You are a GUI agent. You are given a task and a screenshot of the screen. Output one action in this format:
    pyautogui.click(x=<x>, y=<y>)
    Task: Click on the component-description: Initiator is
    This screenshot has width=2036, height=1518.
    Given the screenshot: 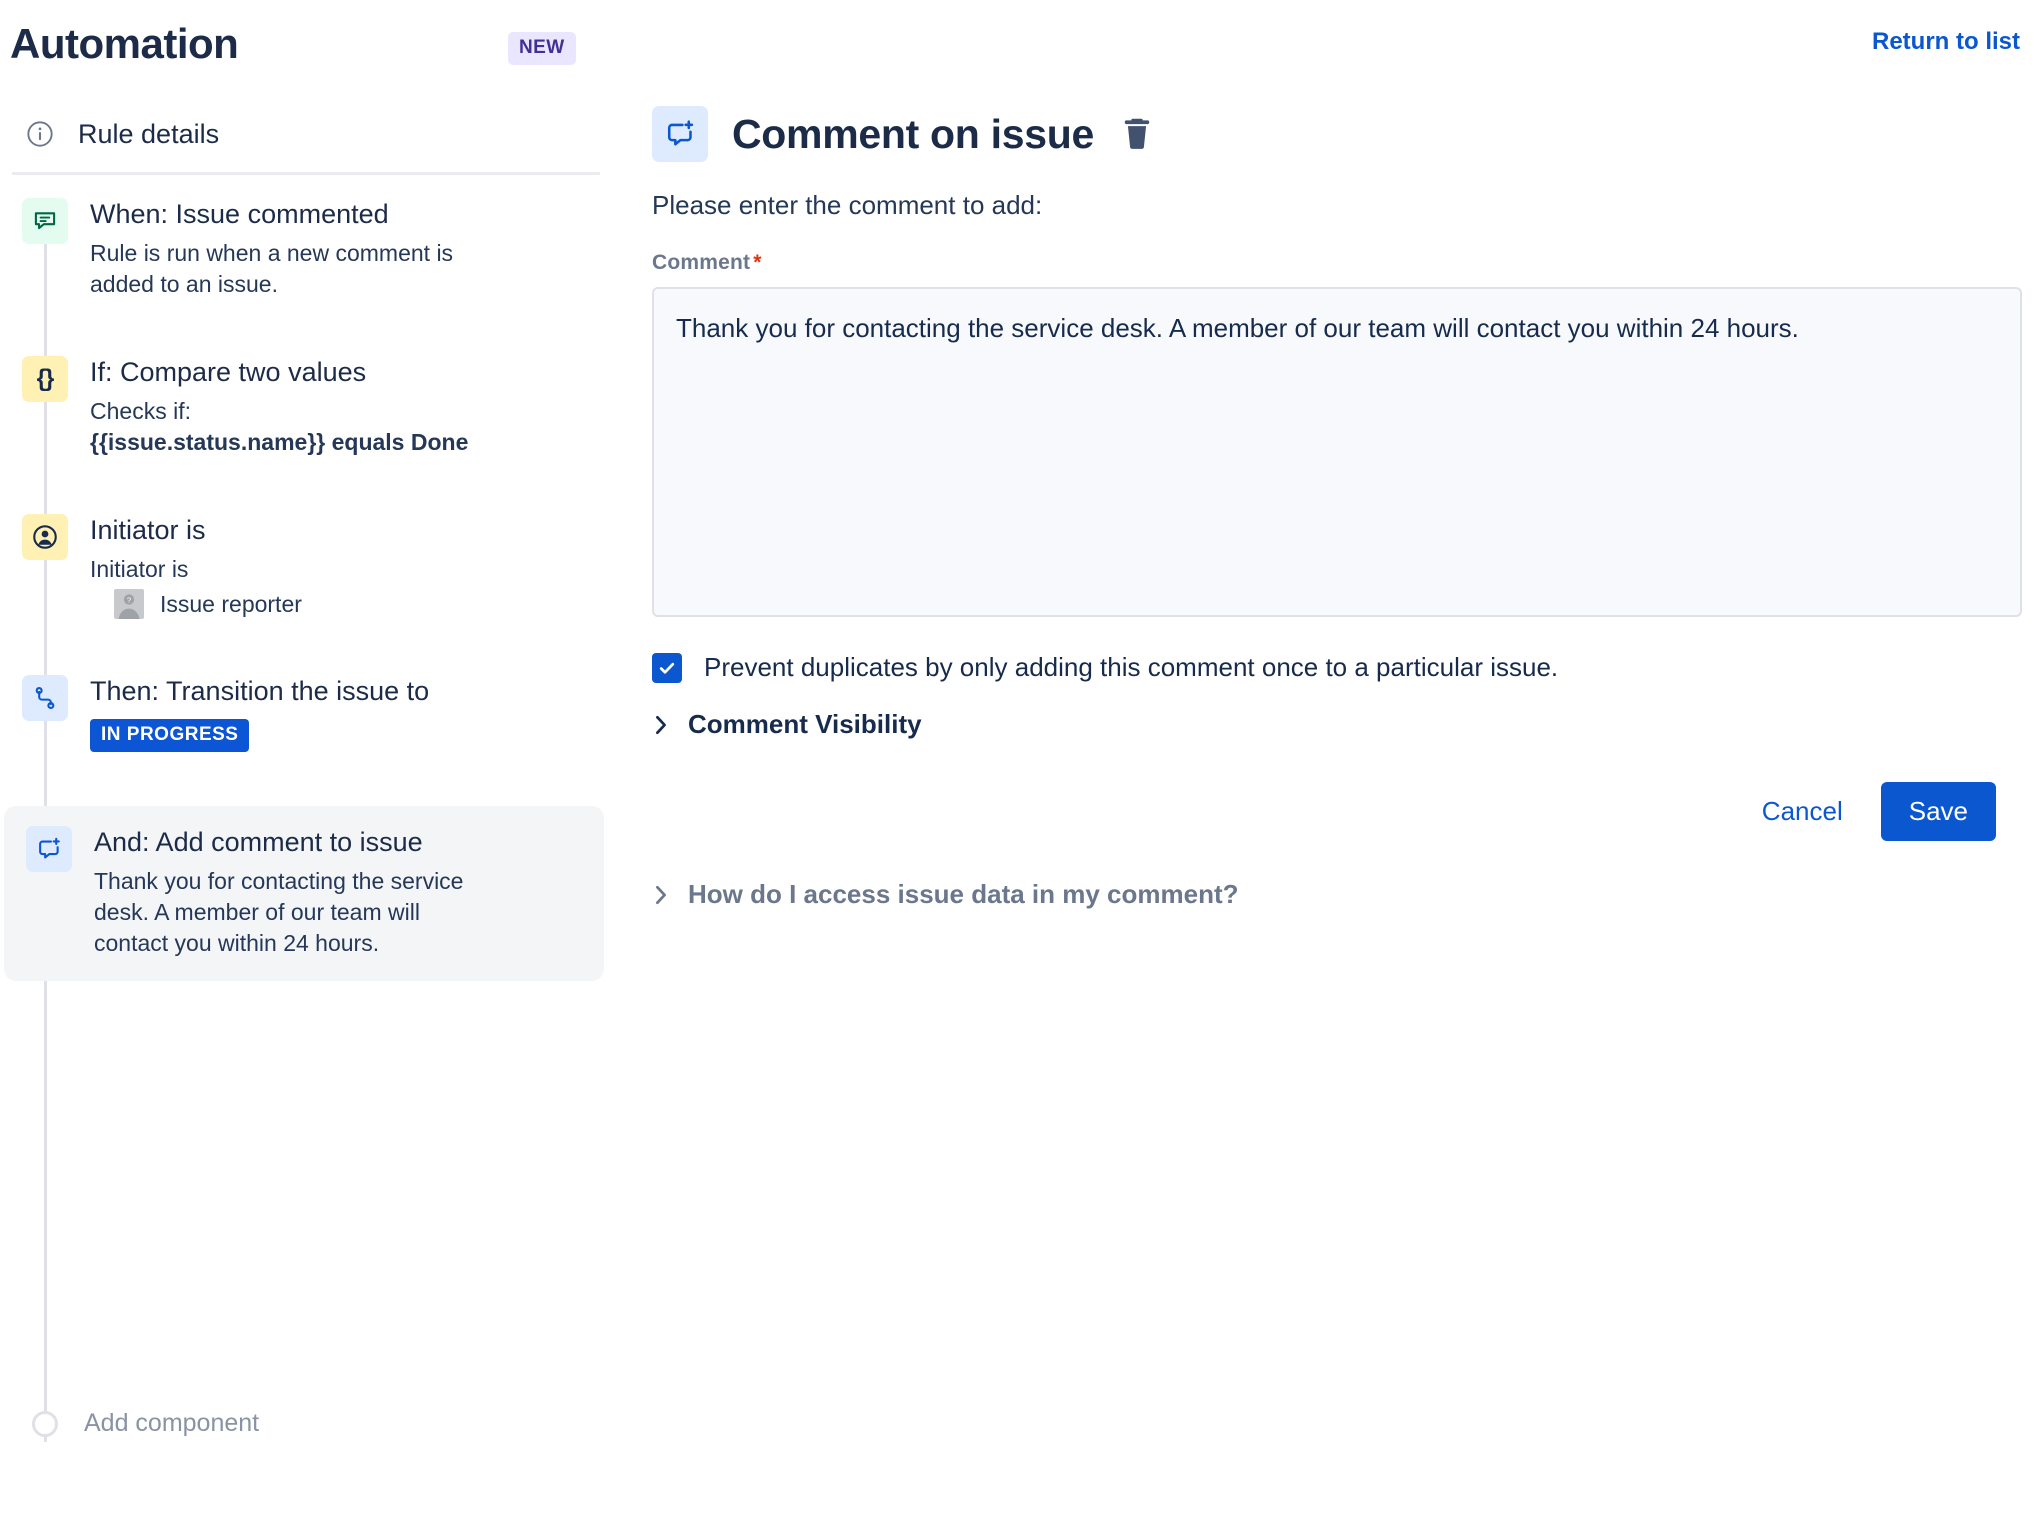 What is the action you would take?
    pyautogui.click(x=139, y=569)
    